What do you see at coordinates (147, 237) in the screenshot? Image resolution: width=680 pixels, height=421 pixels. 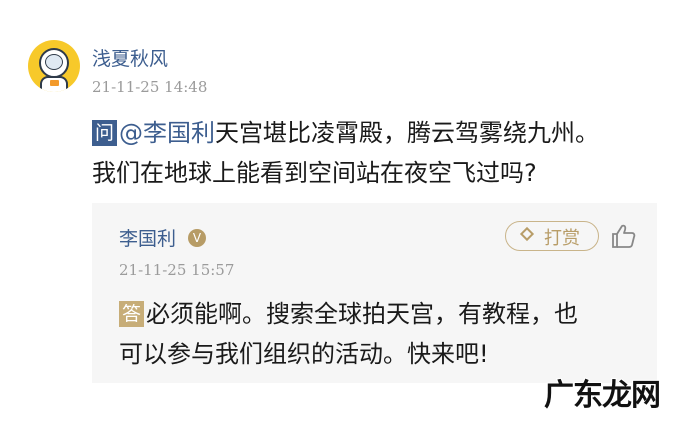 I see `reply-author-name: 李国利` at bounding box center [147, 237].